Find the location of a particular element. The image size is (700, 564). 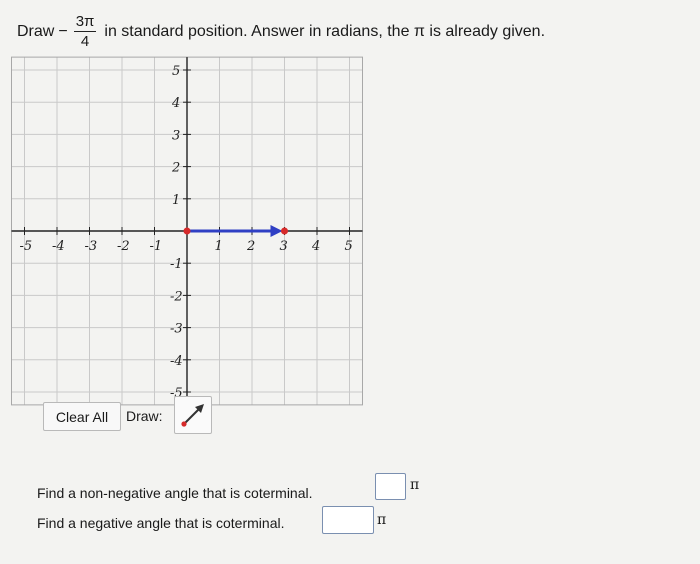

q1-pi-suffix: π is located at coordinates (415, 485).